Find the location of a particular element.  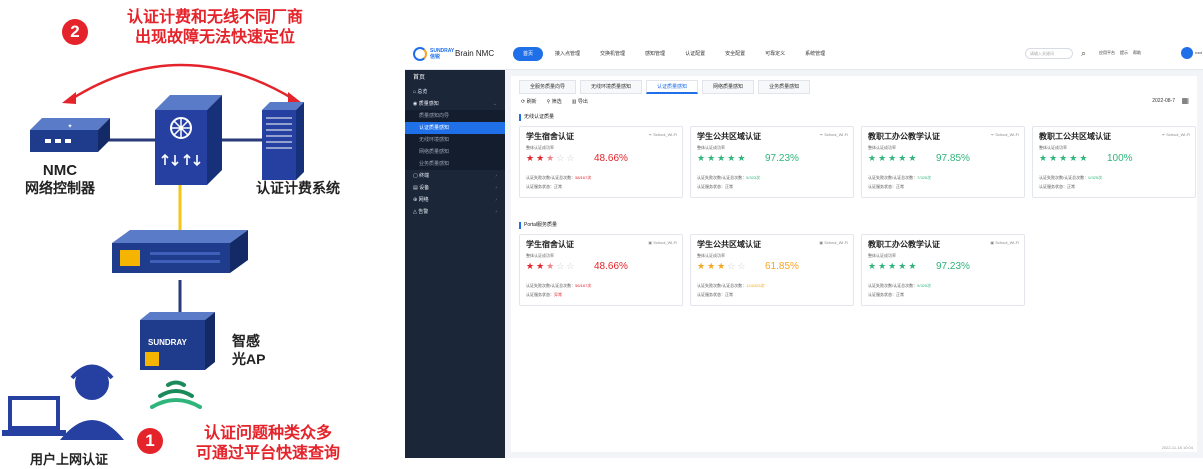

avatar is located at coordinates (1187, 53).